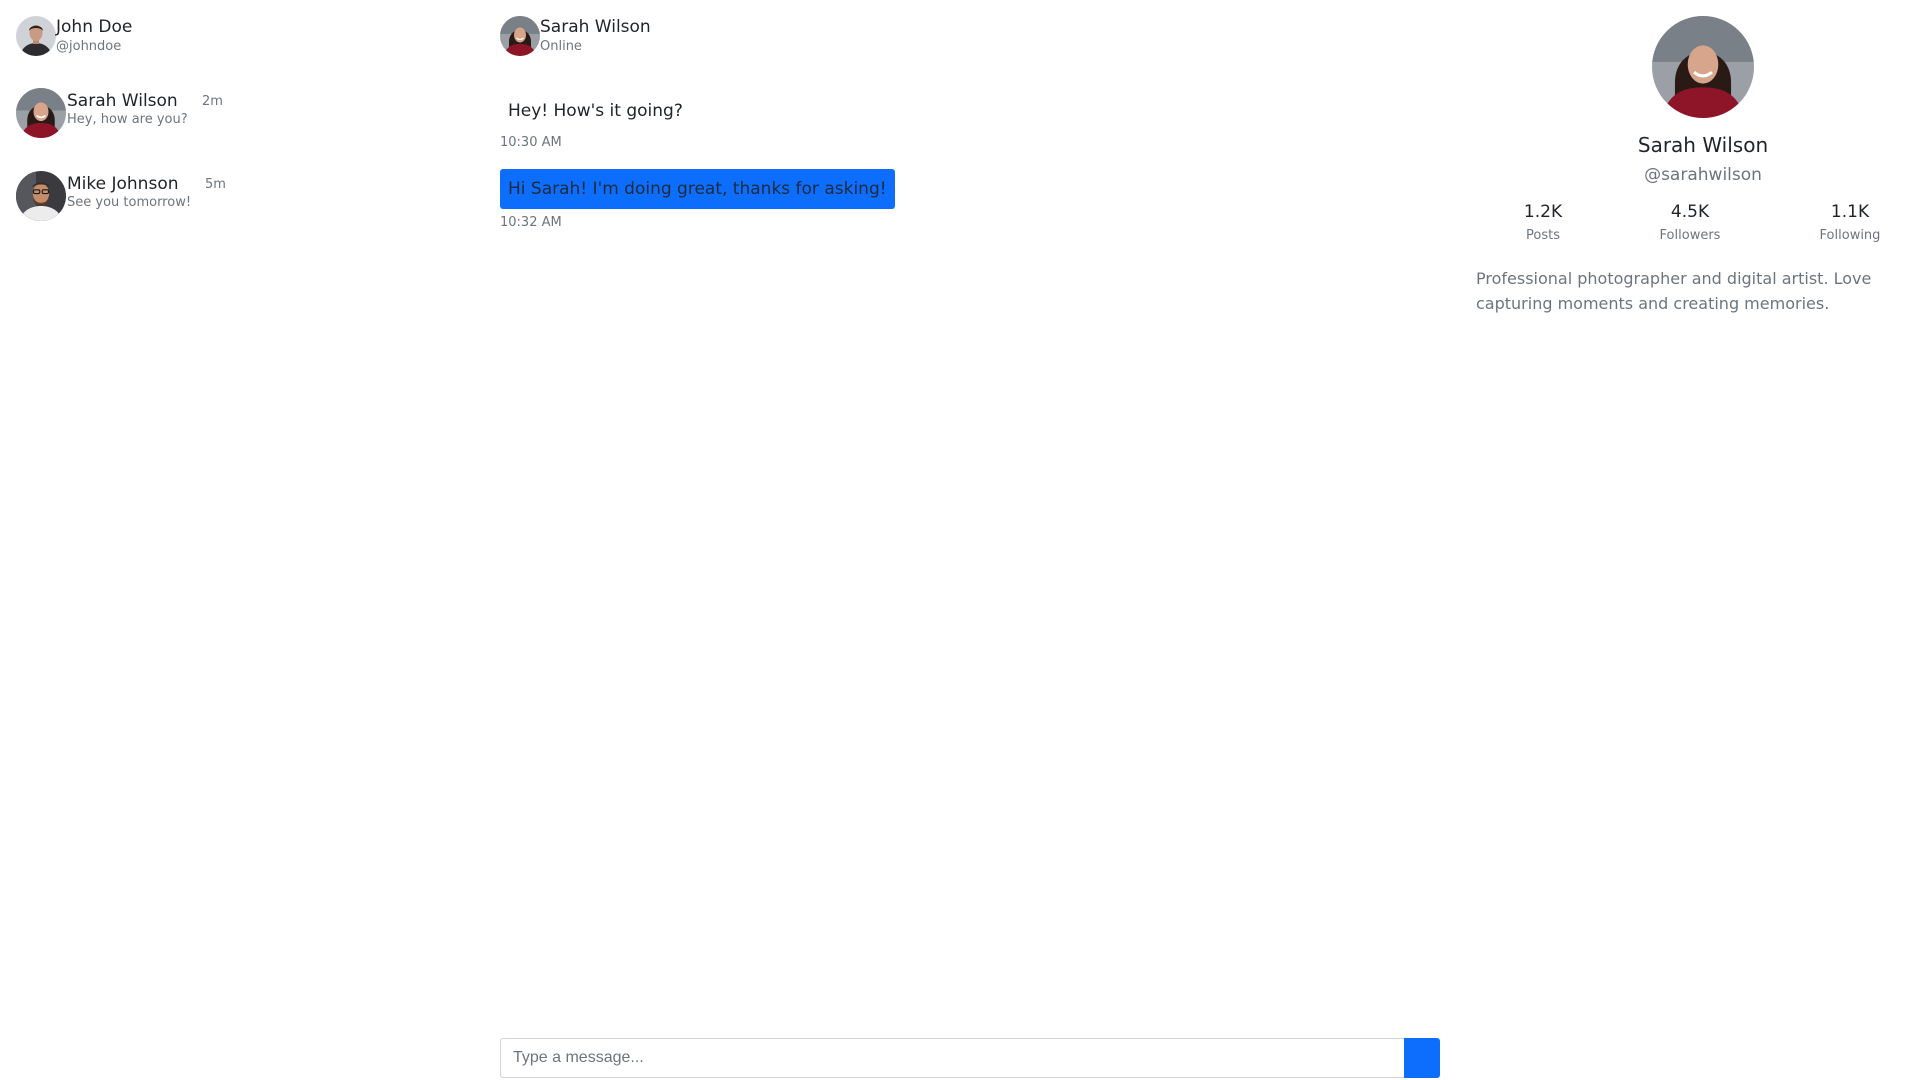 This screenshot has height=1080, width=1920. I want to click on conversation-name: Sarah Wilson, so click(122, 101).